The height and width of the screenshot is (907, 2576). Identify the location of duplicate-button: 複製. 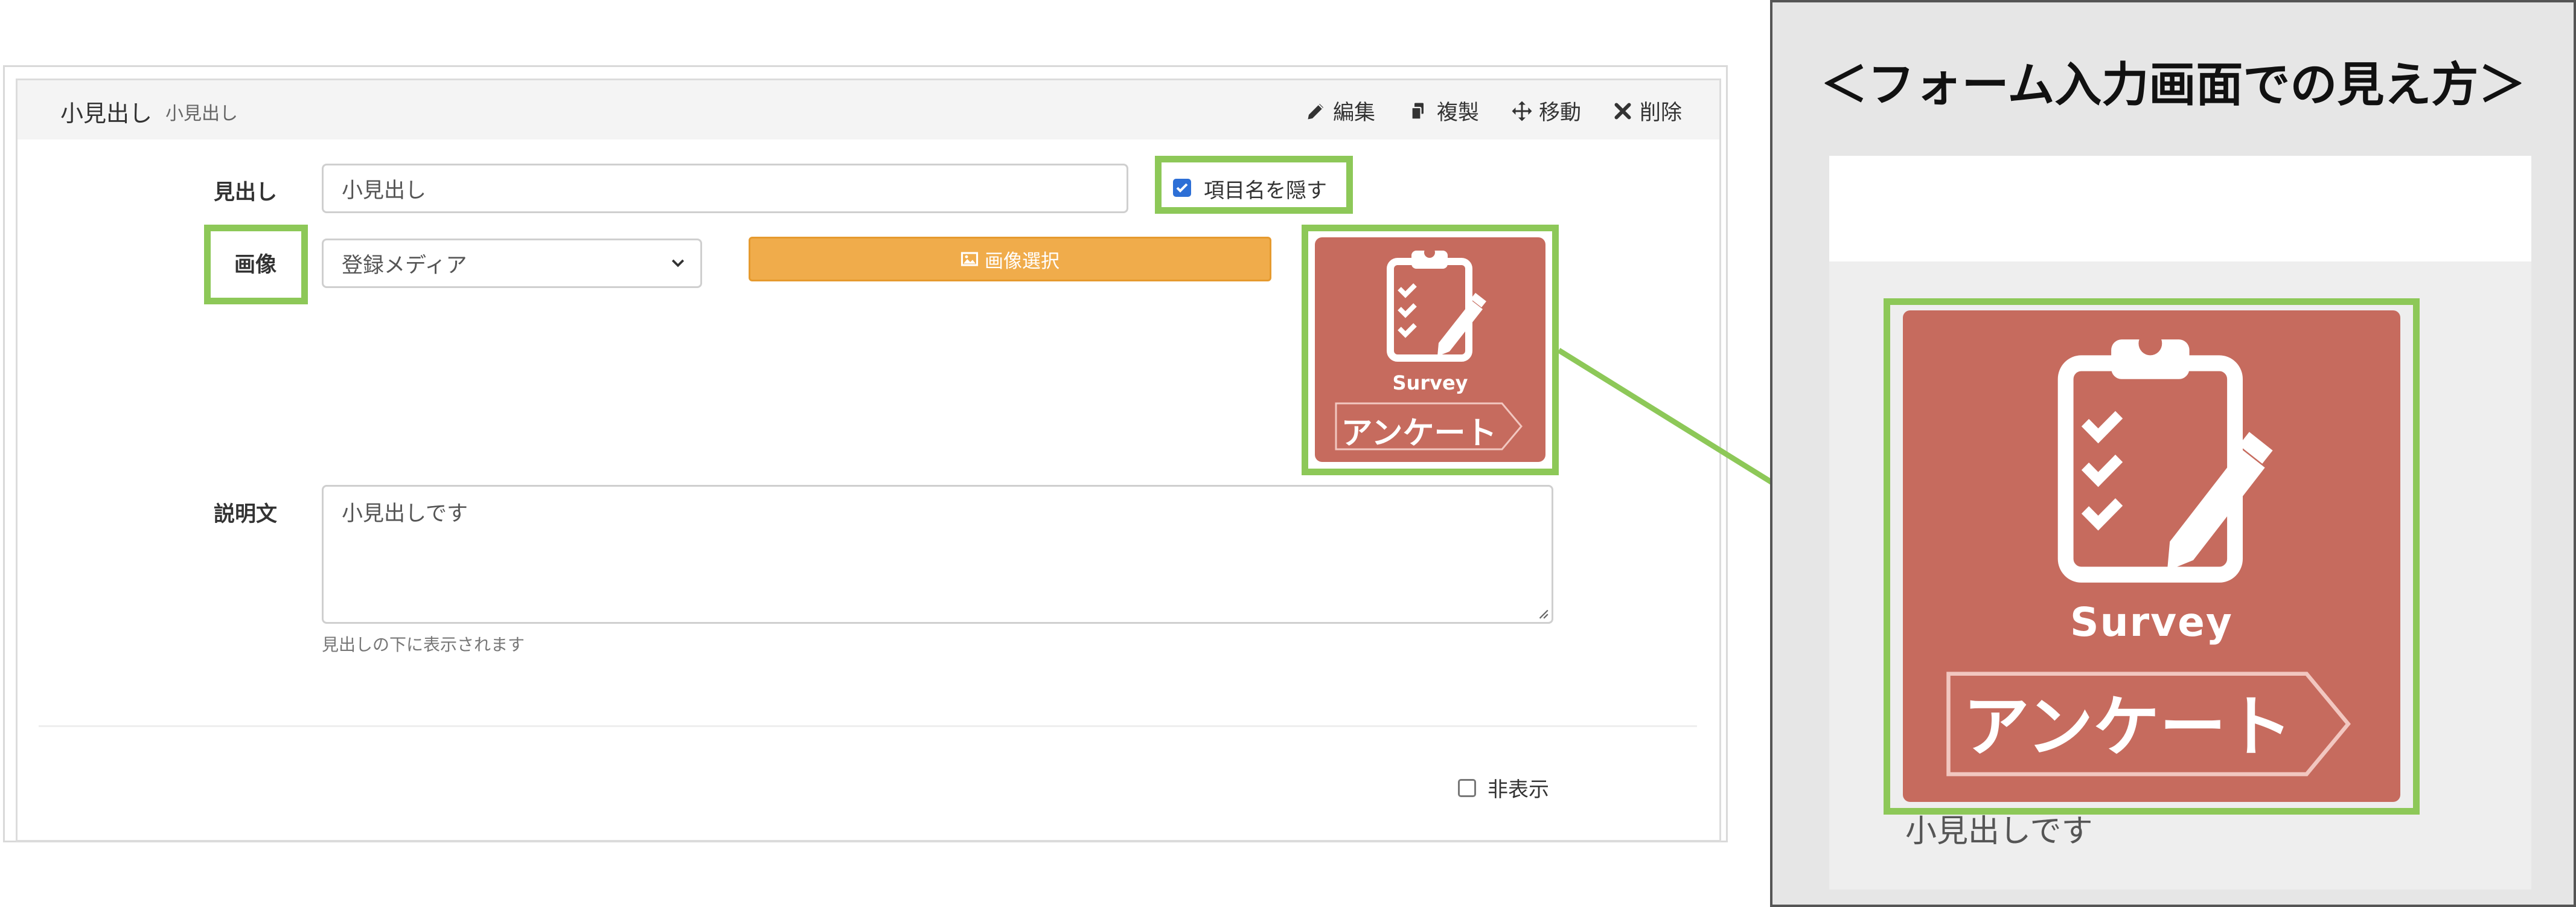
(1444, 110).